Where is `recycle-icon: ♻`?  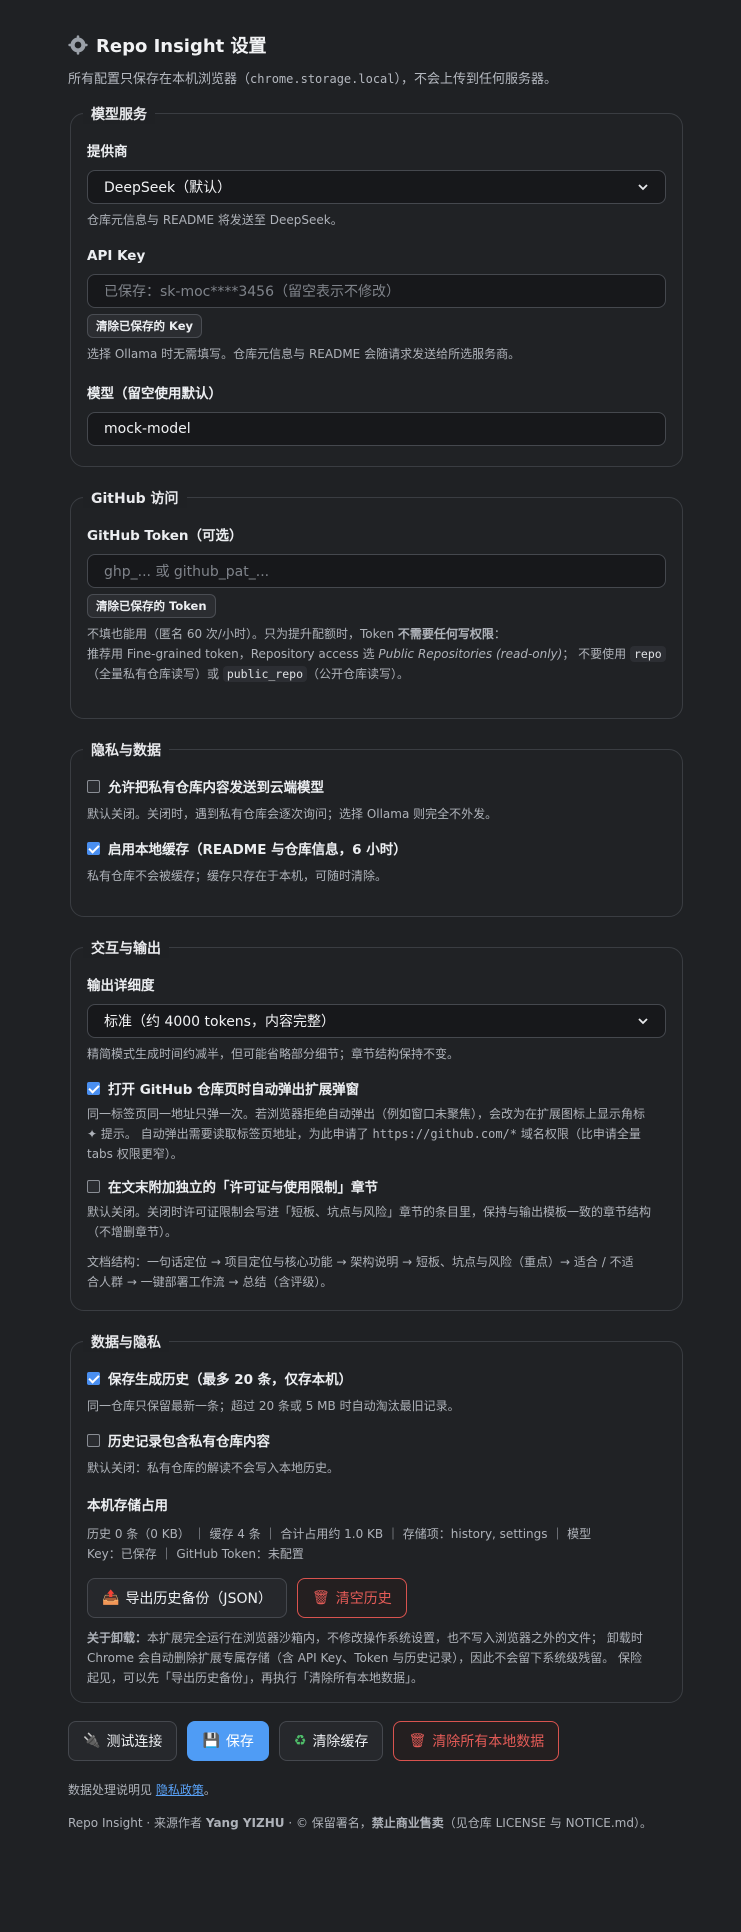 recycle-icon: ♻ is located at coordinates (300, 1741).